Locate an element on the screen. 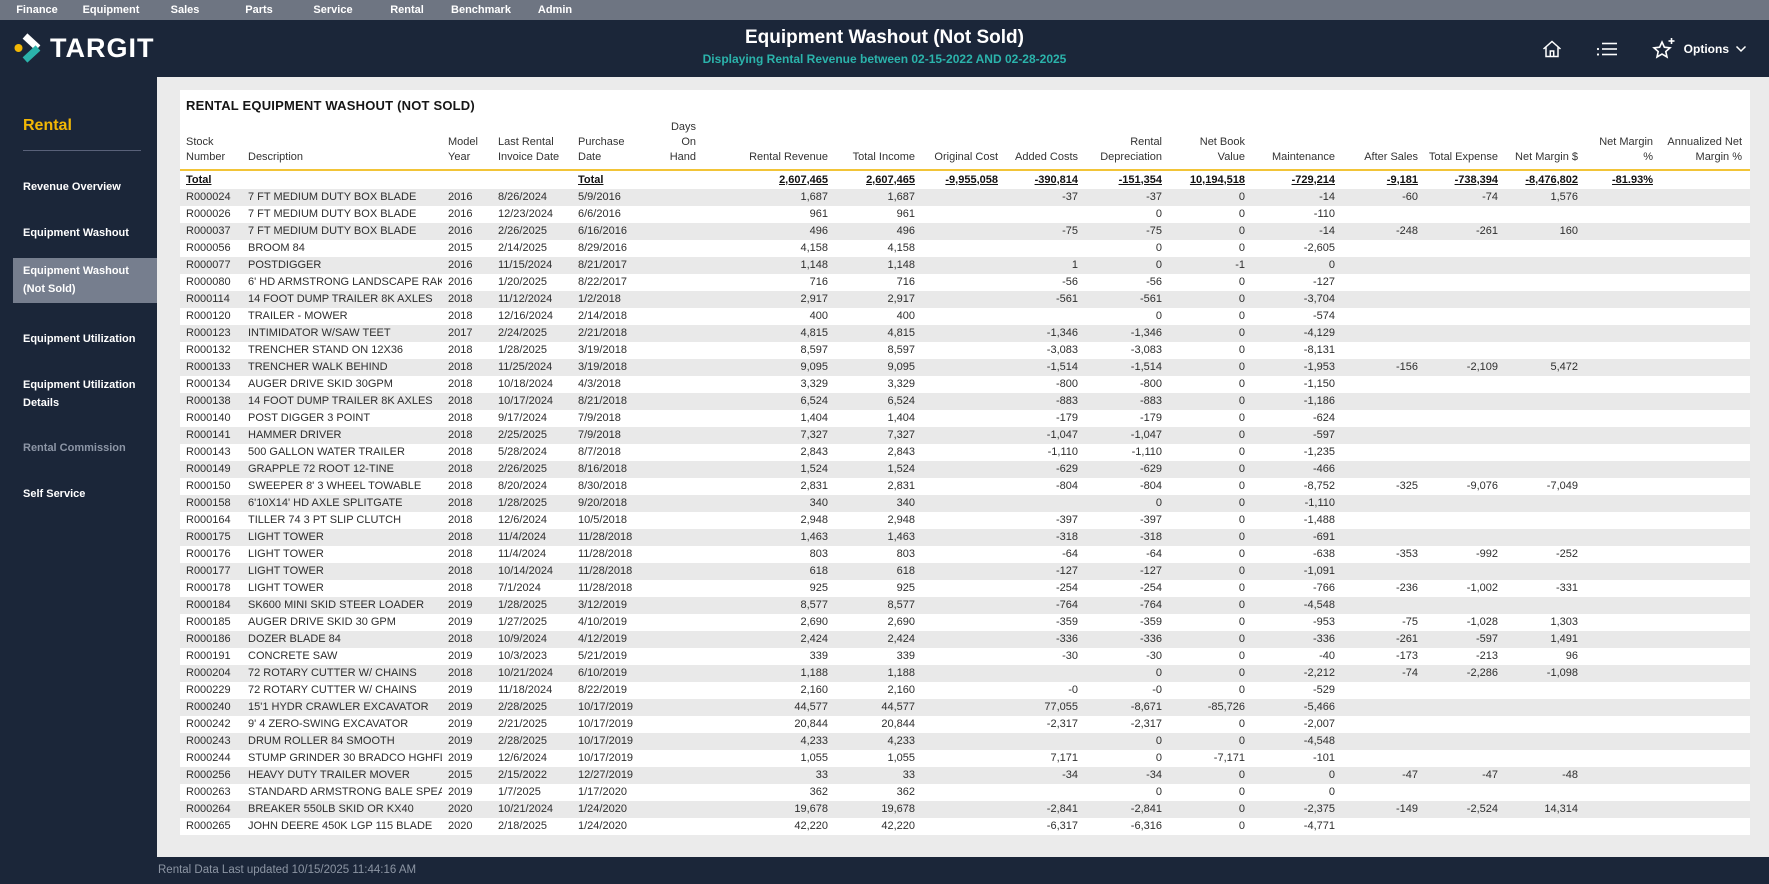  menu-list-button is located at coordinates (1607, 49).